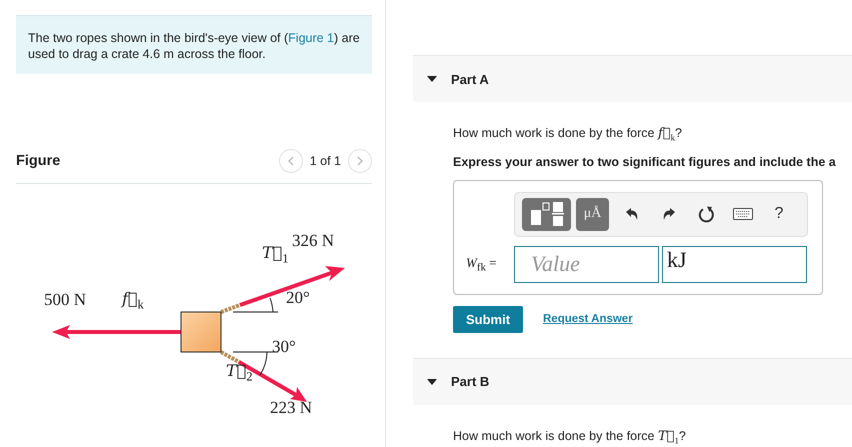  Describe the element at coordinates (291, 408) in the screenshot. I see `magnitude-label: 223 N` at that location.